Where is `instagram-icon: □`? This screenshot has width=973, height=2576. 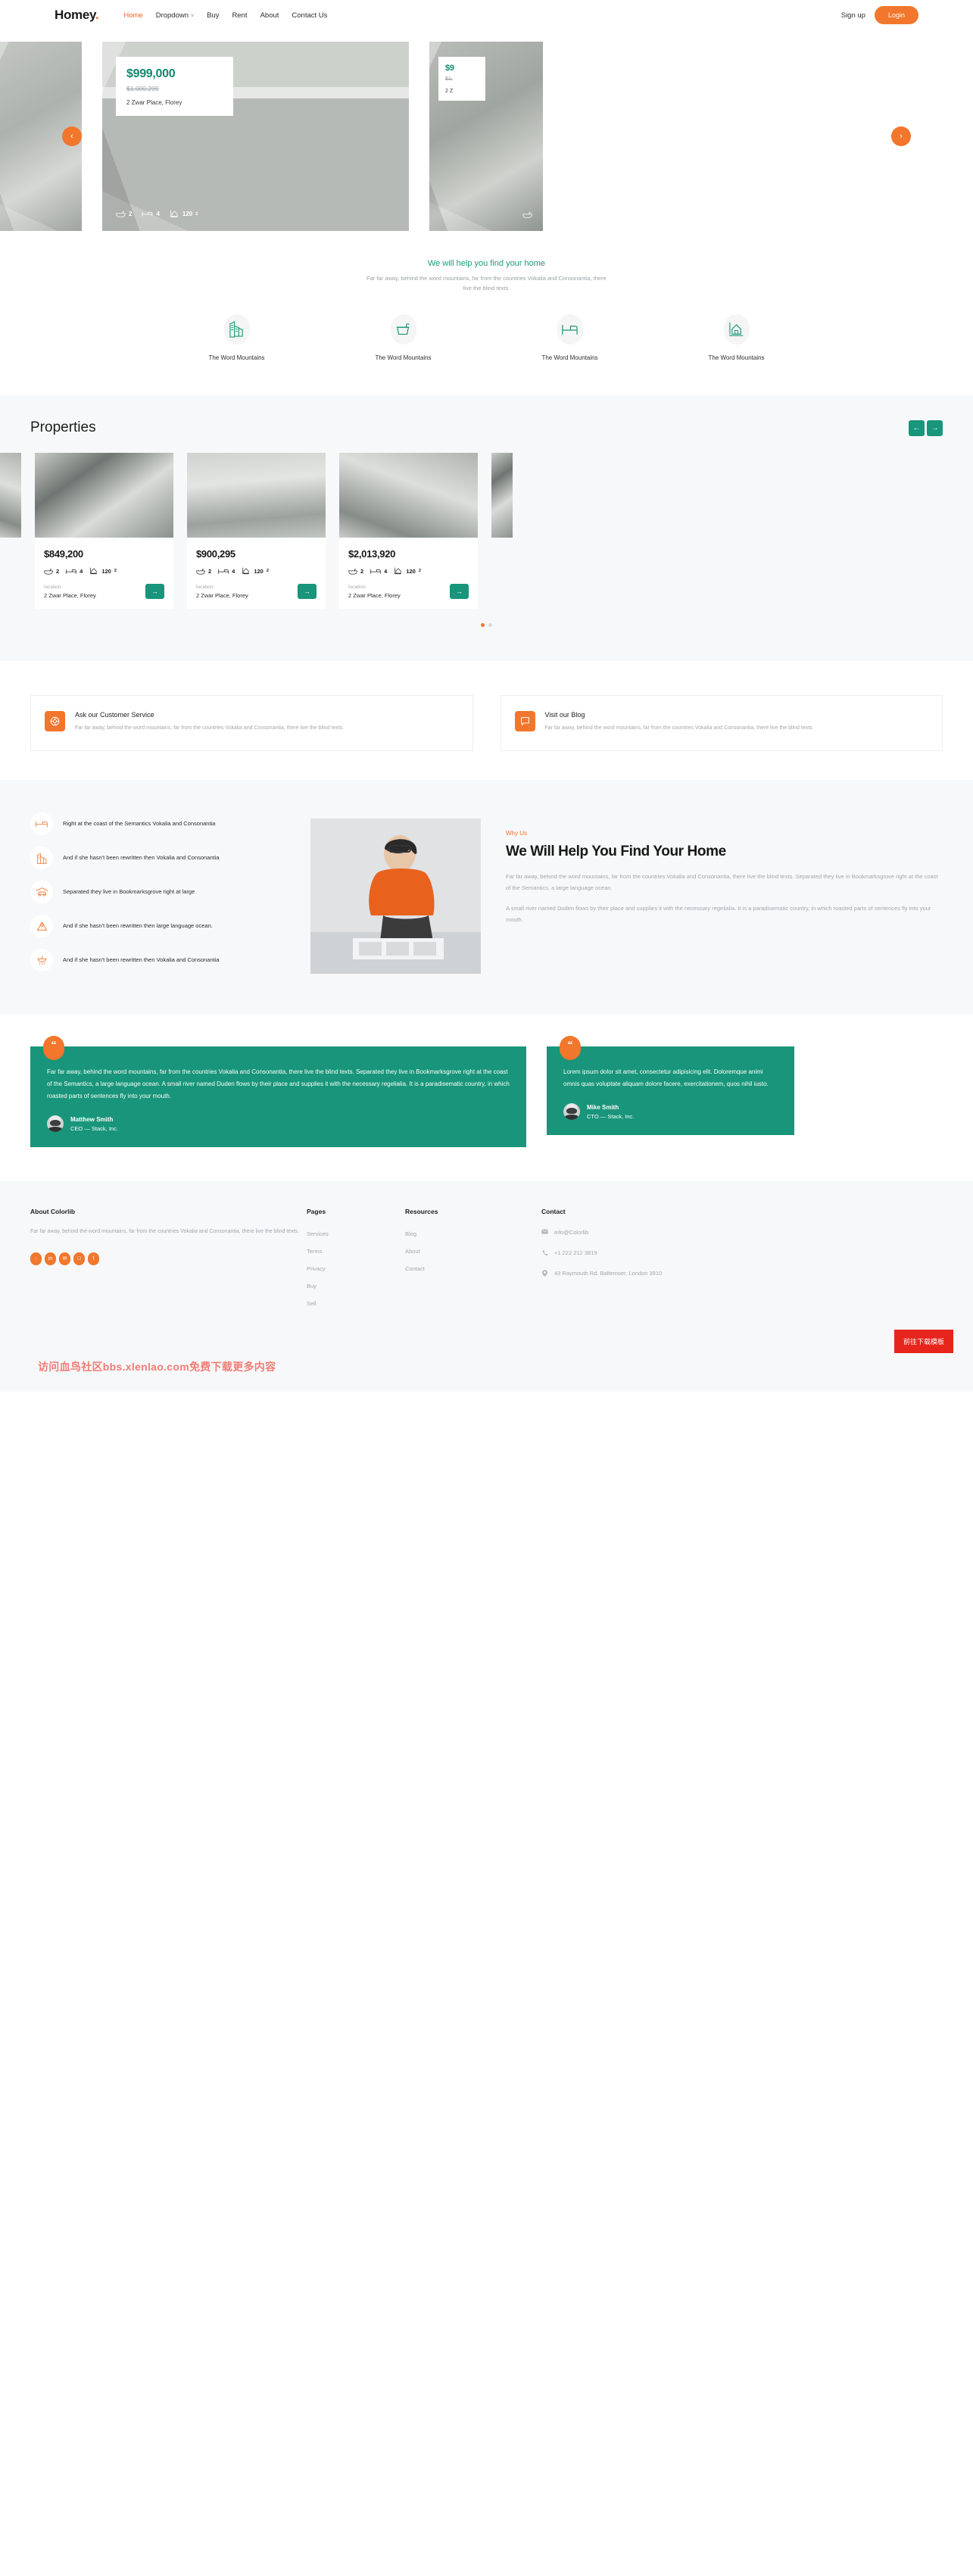 instagram-icon: □ is located at coordinates (79, 1258).